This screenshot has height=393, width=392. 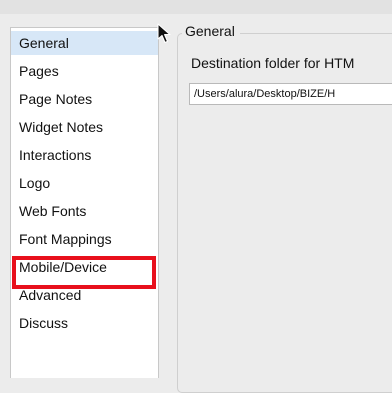 I want to click on destination-folder-input, so click(x=290, y=94).